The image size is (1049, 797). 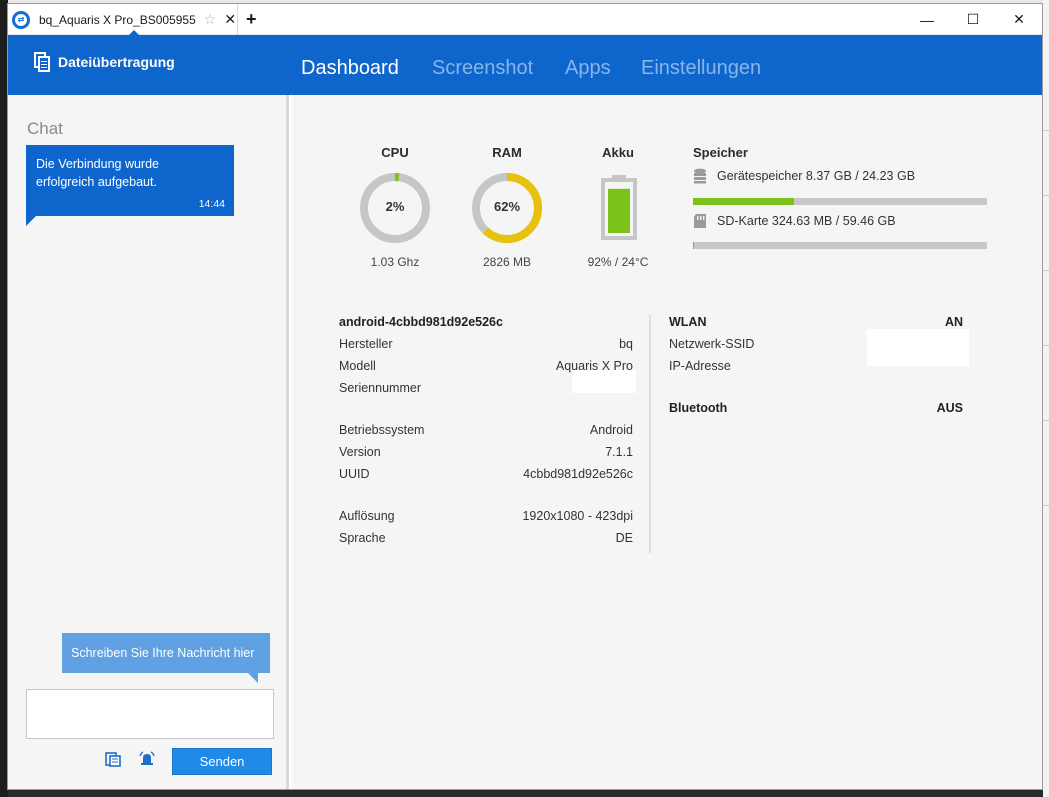 I want to click on info-row-uuid: UUID 4cbbd981d92e526c, so click(x=486, y=474).